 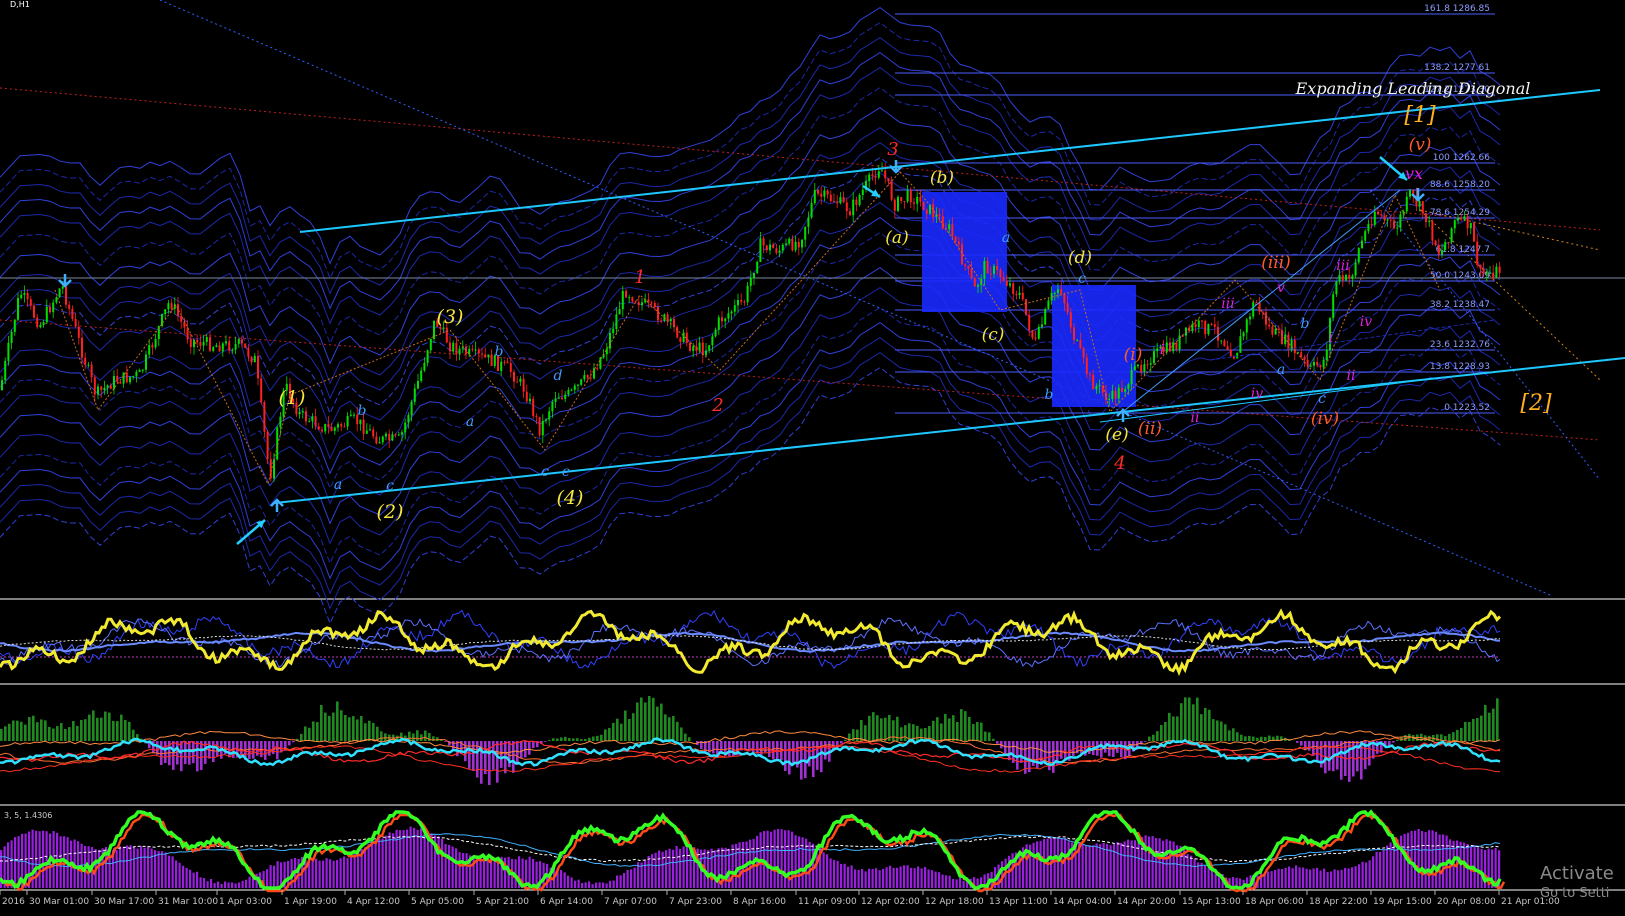 What do you see at coordinates (1463, 250) in the screenshot?
I see `fib-level-label: 61.8 1247.7` at bounding box center [1463, 250].